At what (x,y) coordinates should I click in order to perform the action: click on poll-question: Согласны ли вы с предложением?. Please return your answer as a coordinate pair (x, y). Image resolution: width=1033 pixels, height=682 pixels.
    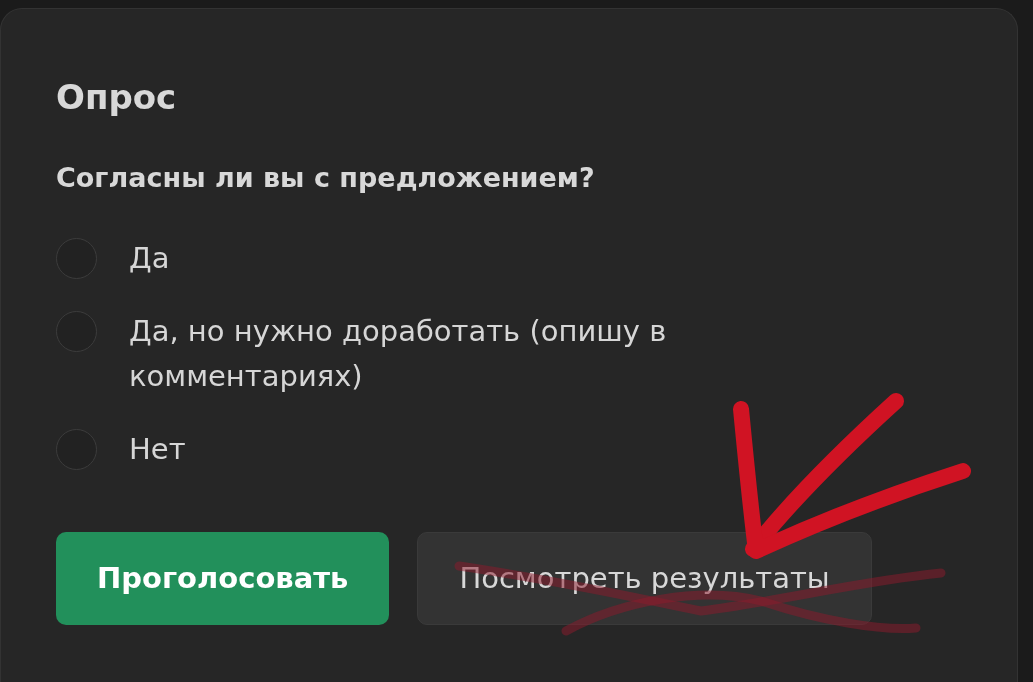
    Looking at the image, I should click on (326, 177).